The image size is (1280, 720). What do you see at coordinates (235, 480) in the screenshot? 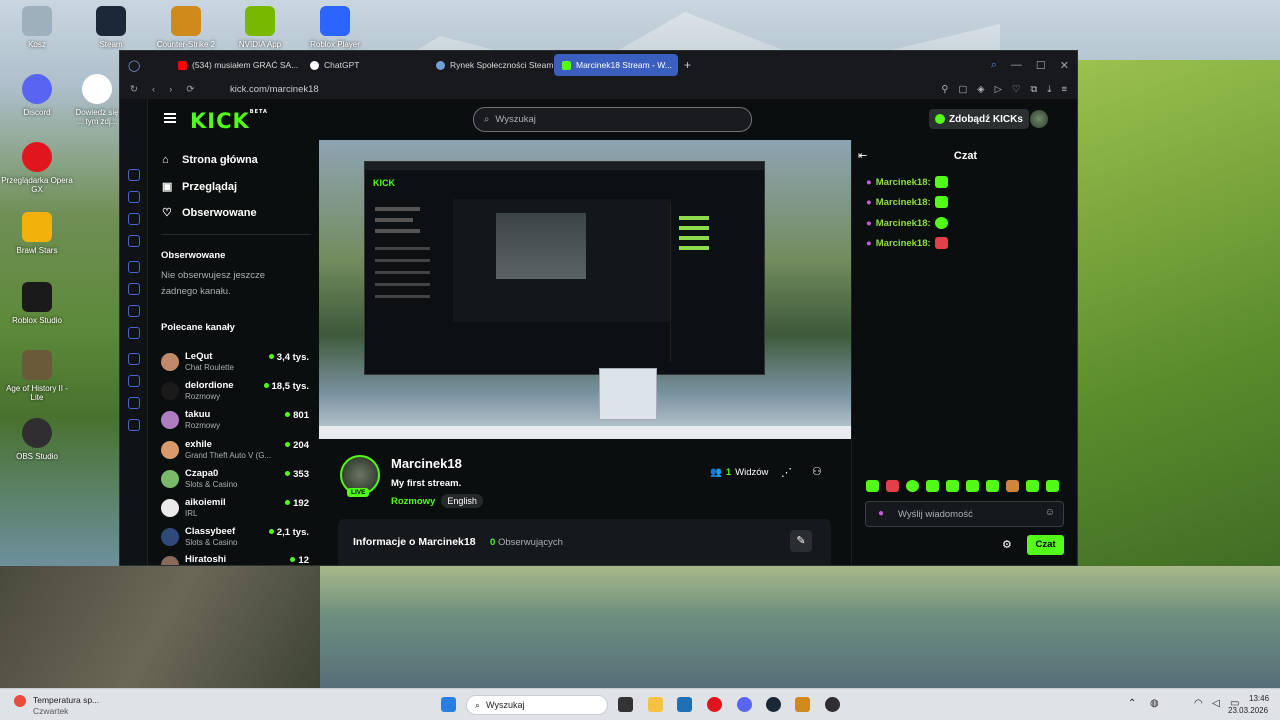
I see `recommended-channel-item: Czapa0 Slots & Casino 353` at bounding box center [235, 480].